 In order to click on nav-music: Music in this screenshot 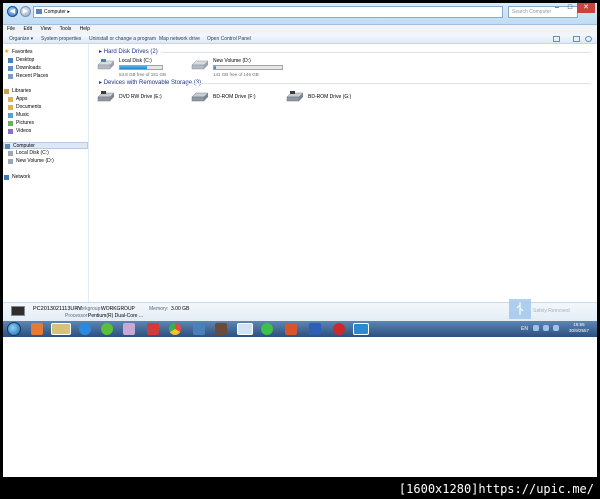, I will do `click(18, 115)`.